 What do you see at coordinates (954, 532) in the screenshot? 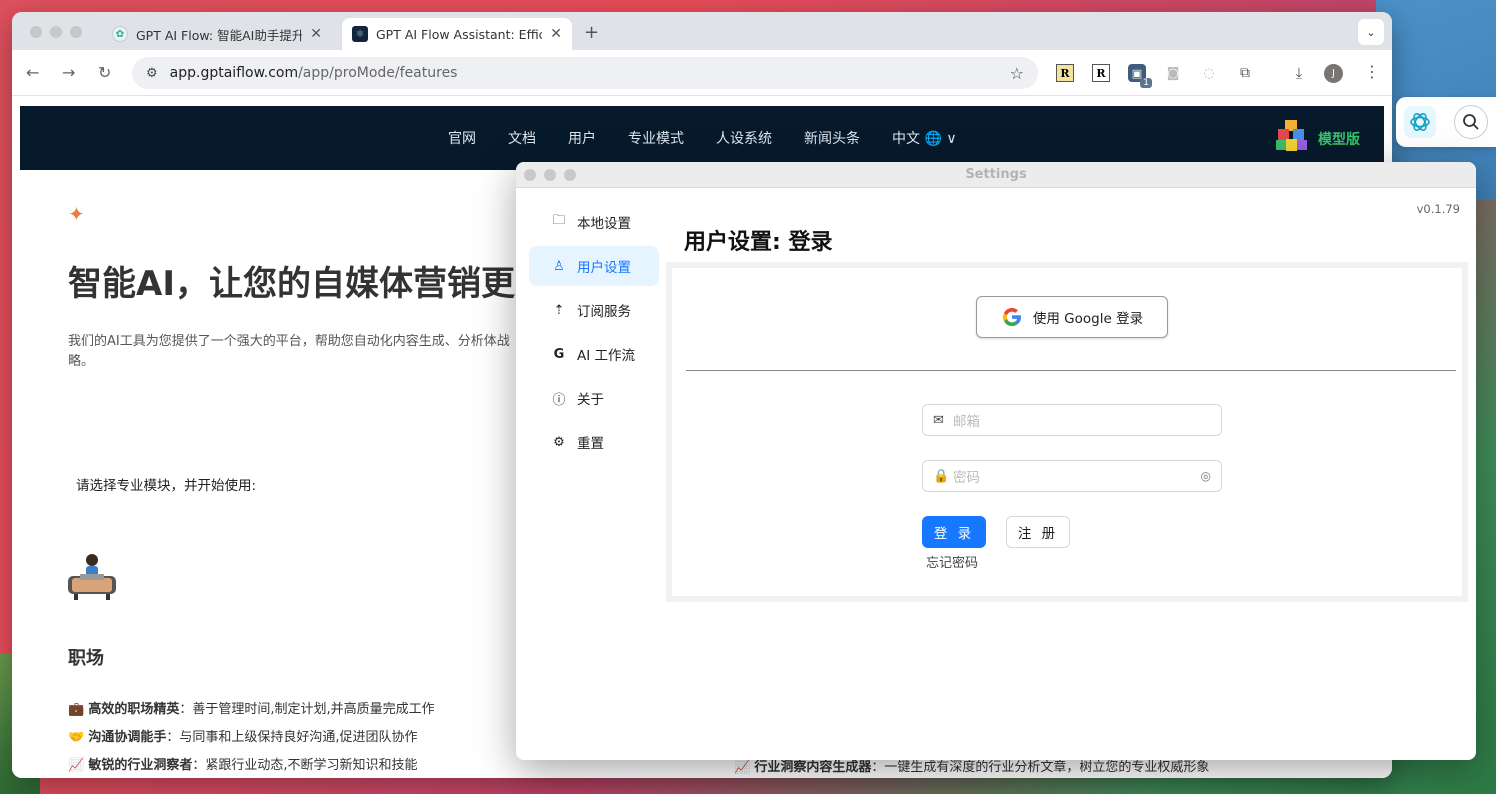
I see `login-button: 登 录` at bounding box center [954, 532].